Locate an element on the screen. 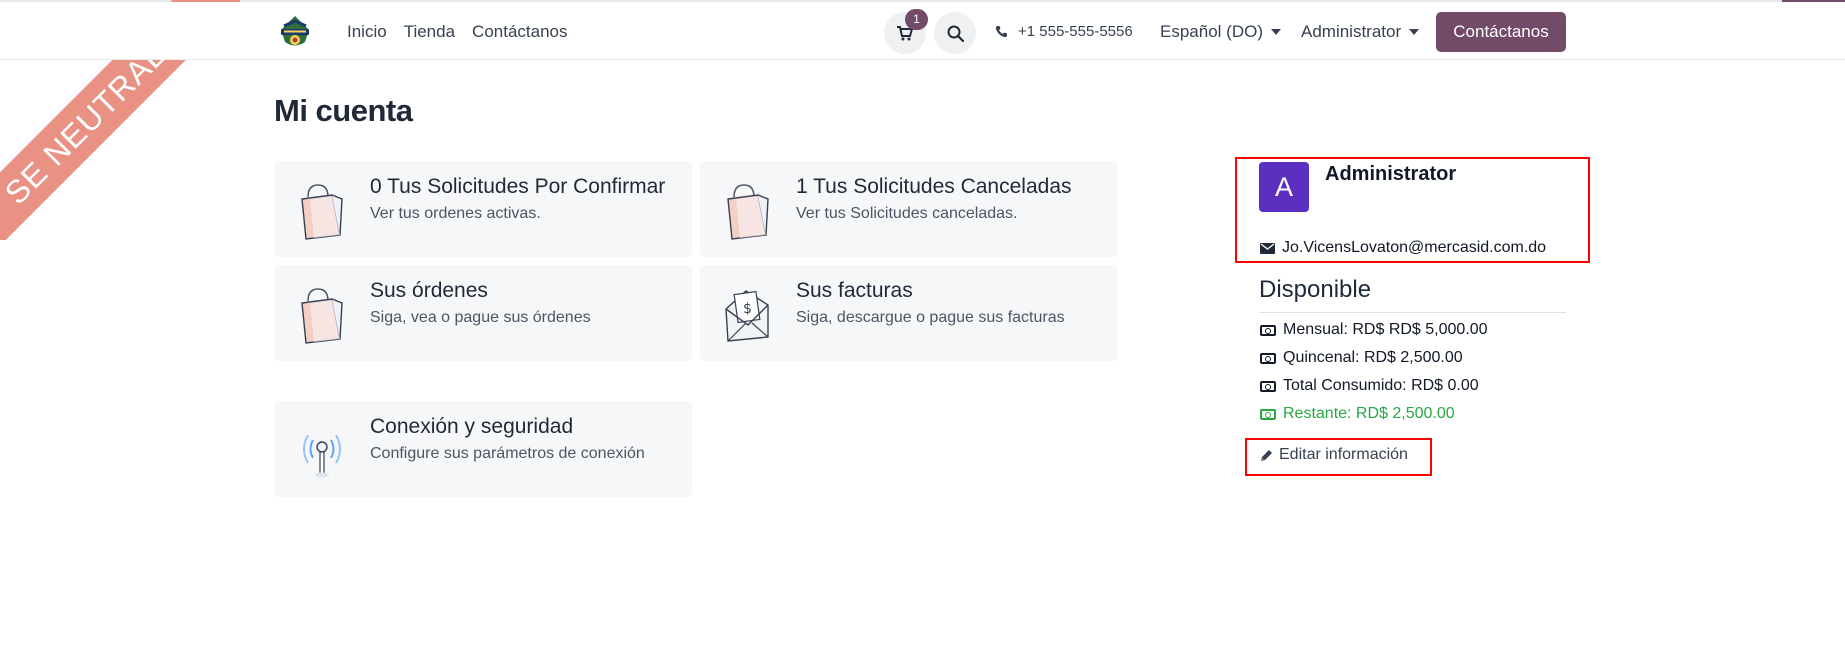 This screenshot has height=660, width=1845. card-title: Sus facturas is located at coordinates (854, 290).